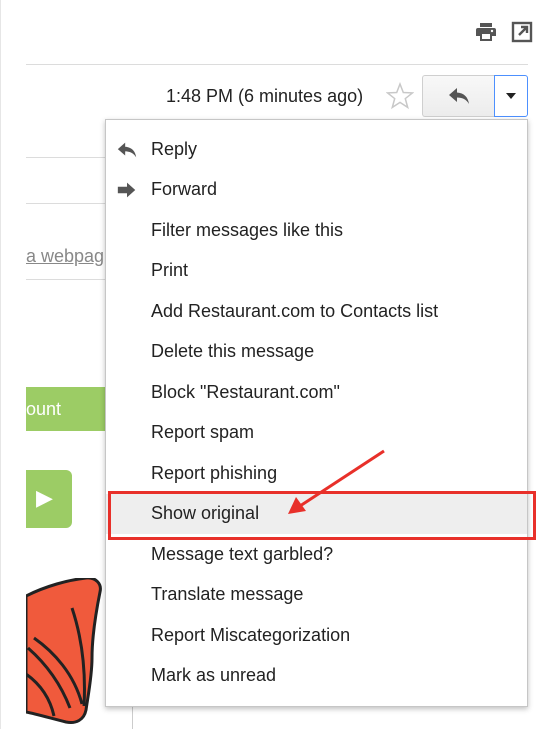  What do you see at coordinates (316, 271) in the screenshot?
I see `menu-item-print: Print` at bounding box center [316, 271].